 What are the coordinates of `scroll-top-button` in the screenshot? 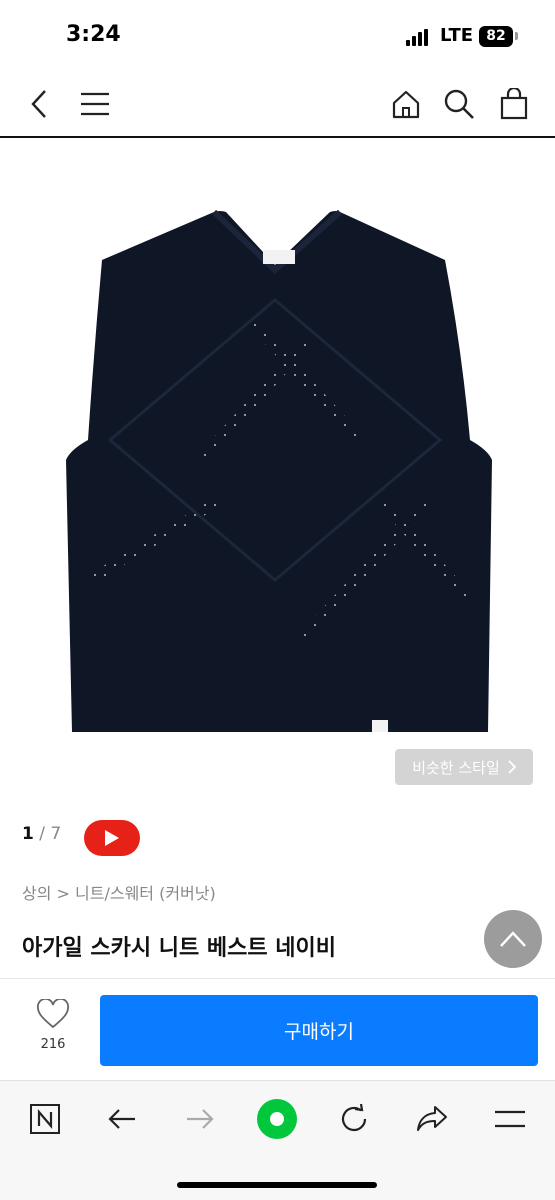 It's located at (513, 939).